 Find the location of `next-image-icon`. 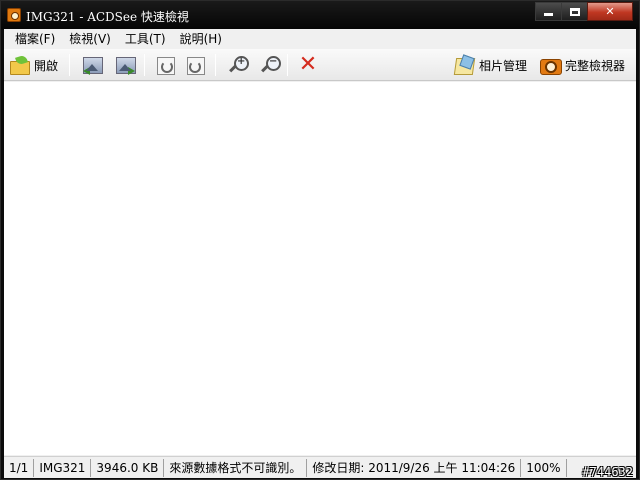

next-image-icon is located at coordinates (125, 65).